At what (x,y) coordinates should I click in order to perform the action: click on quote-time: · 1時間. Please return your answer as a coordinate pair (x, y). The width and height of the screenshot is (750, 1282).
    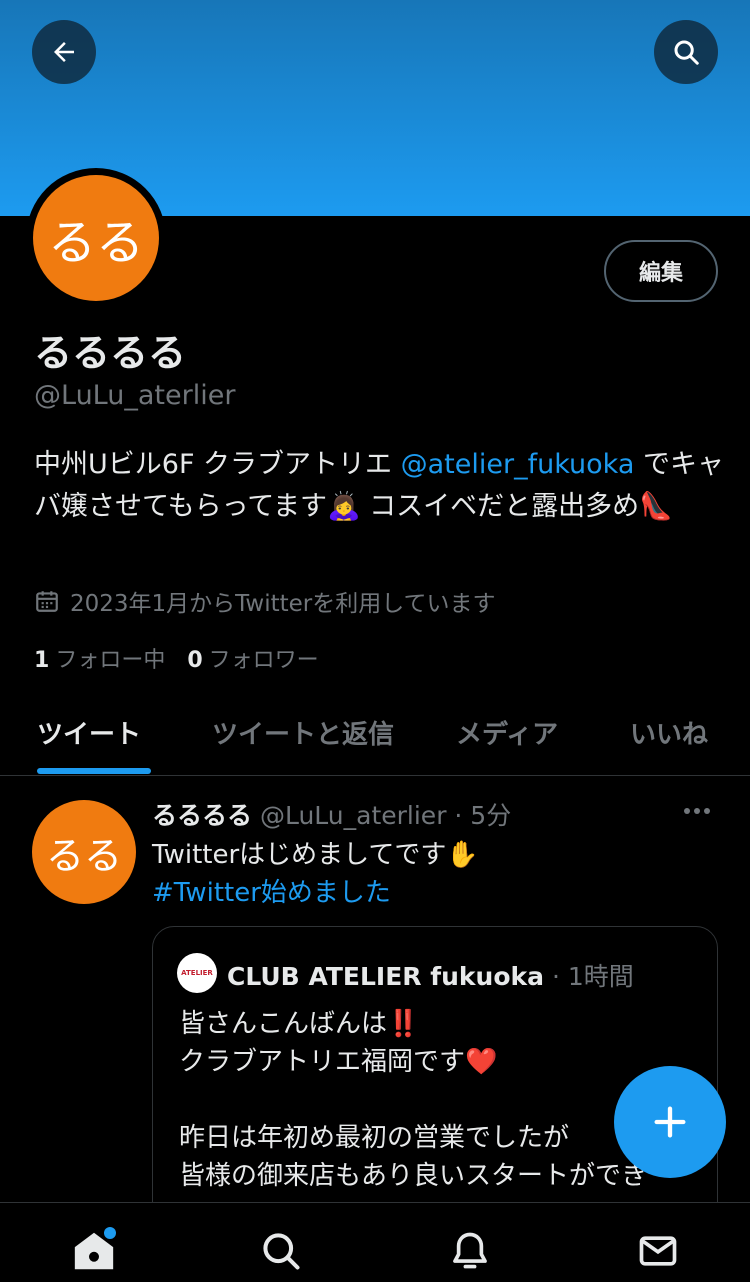
    Looking at the image, I should click on (589, 976).